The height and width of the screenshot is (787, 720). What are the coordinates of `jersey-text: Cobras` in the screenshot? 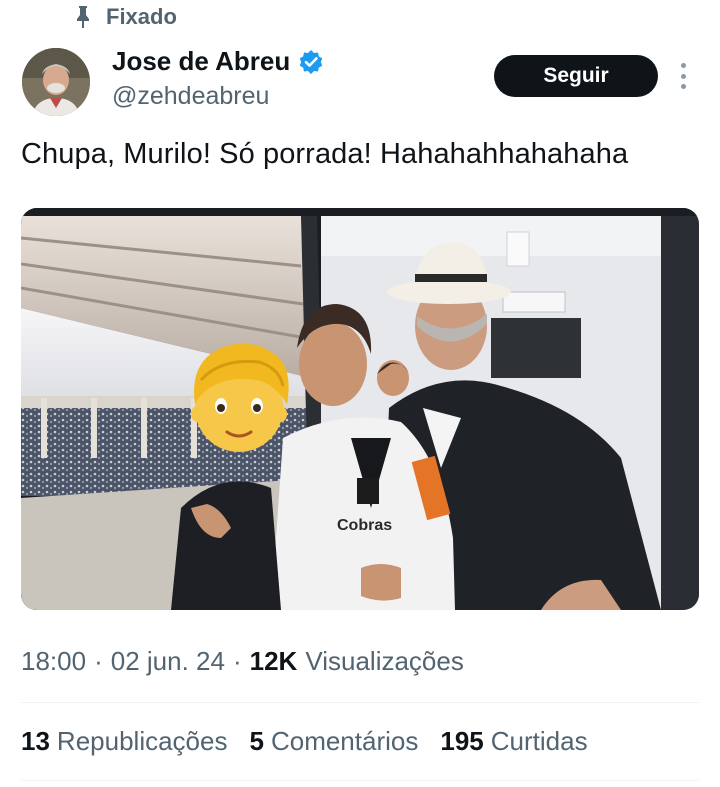 It's located at (364, 525).